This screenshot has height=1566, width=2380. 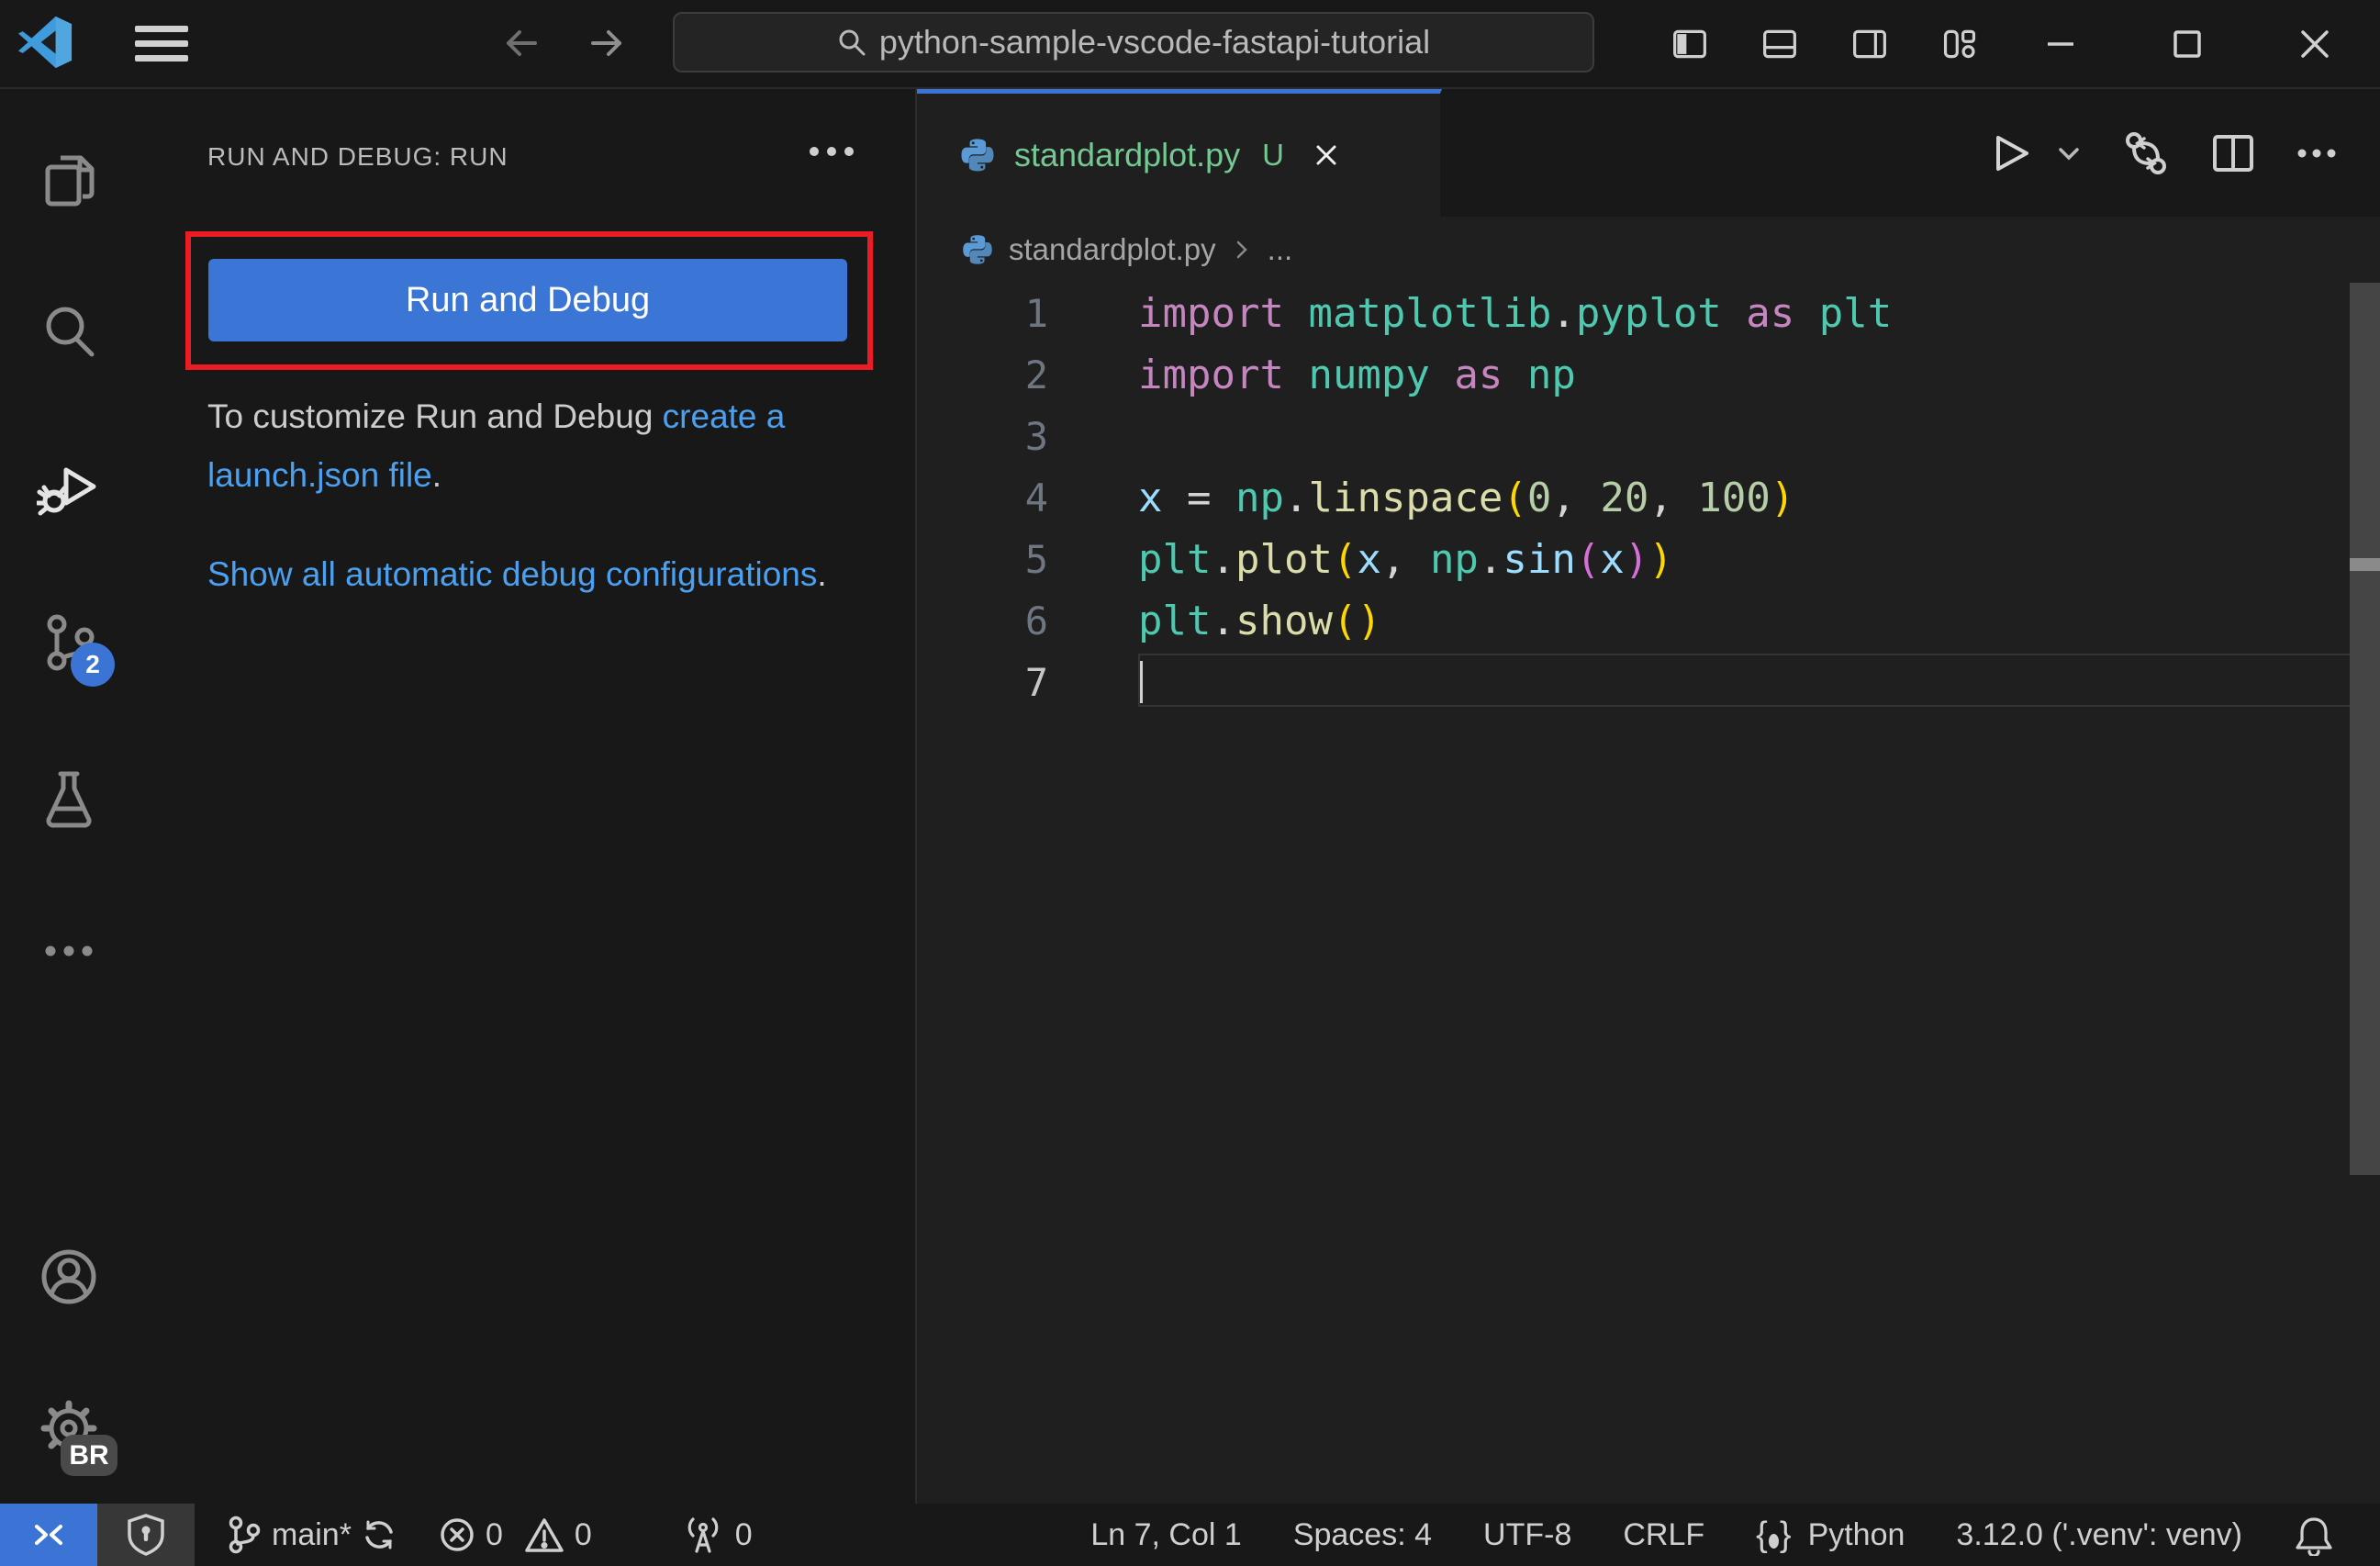 What do you see at coordinates (161, 44) in the screenshot?
I see `menu-hamburger-icon` at bounding box center [161, 44].